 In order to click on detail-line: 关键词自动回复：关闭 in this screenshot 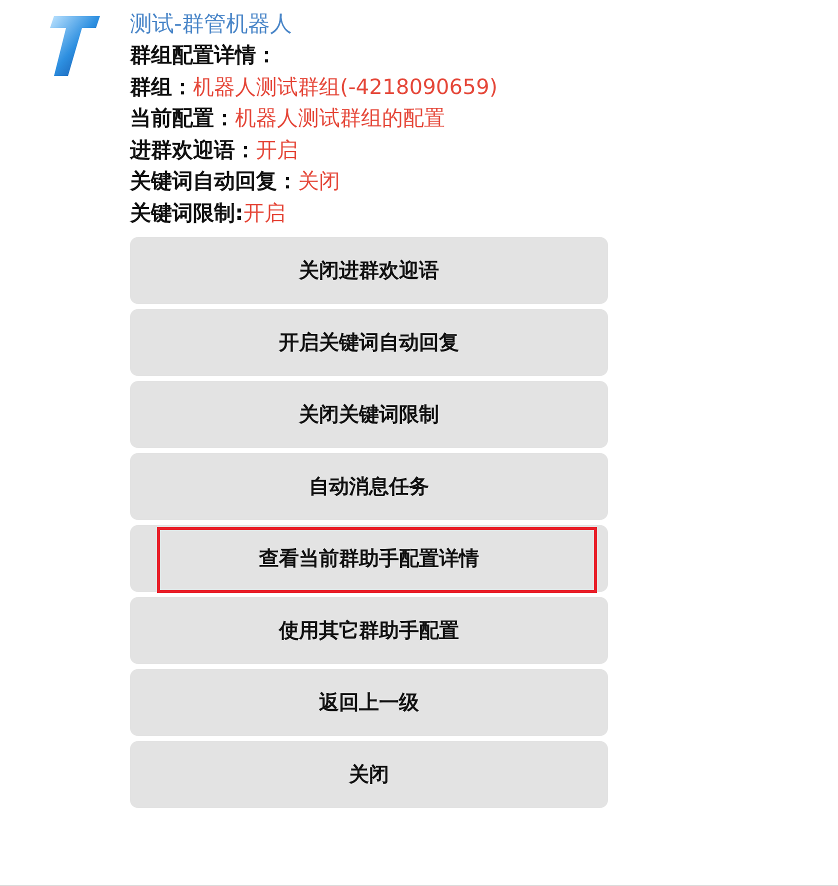, I will do `click(235, 181)`.